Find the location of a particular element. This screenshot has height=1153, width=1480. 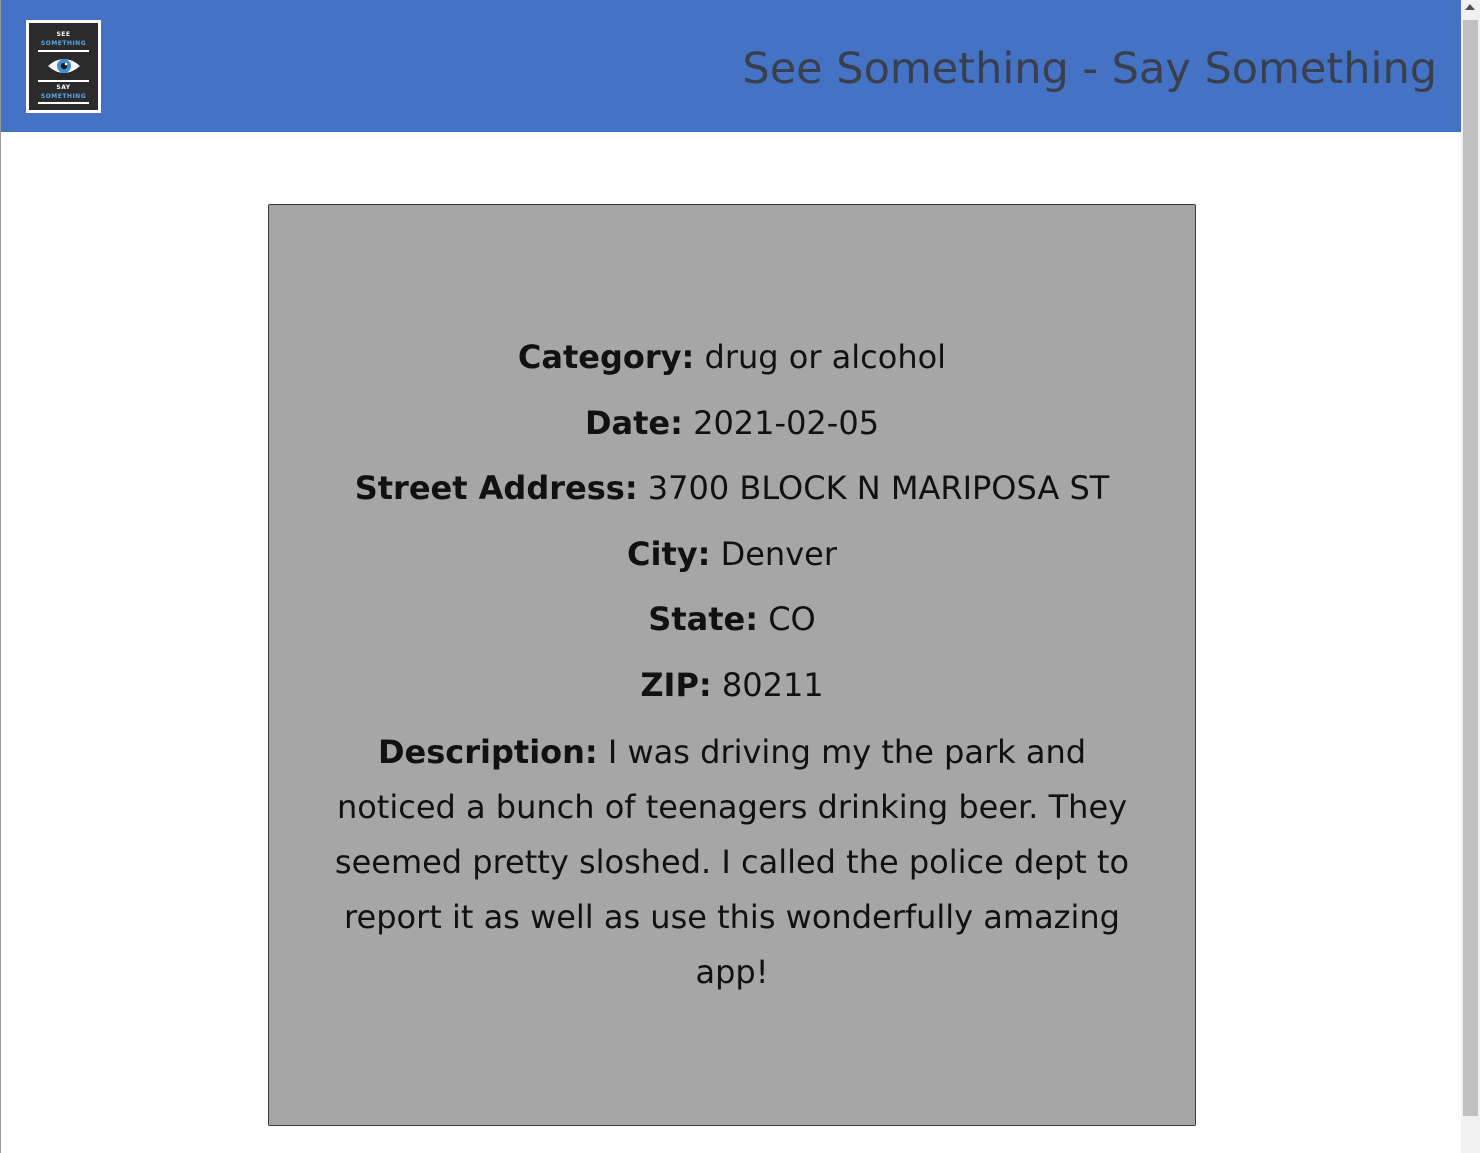

scrollbar-thumb is located at coordinates (1470, 568).